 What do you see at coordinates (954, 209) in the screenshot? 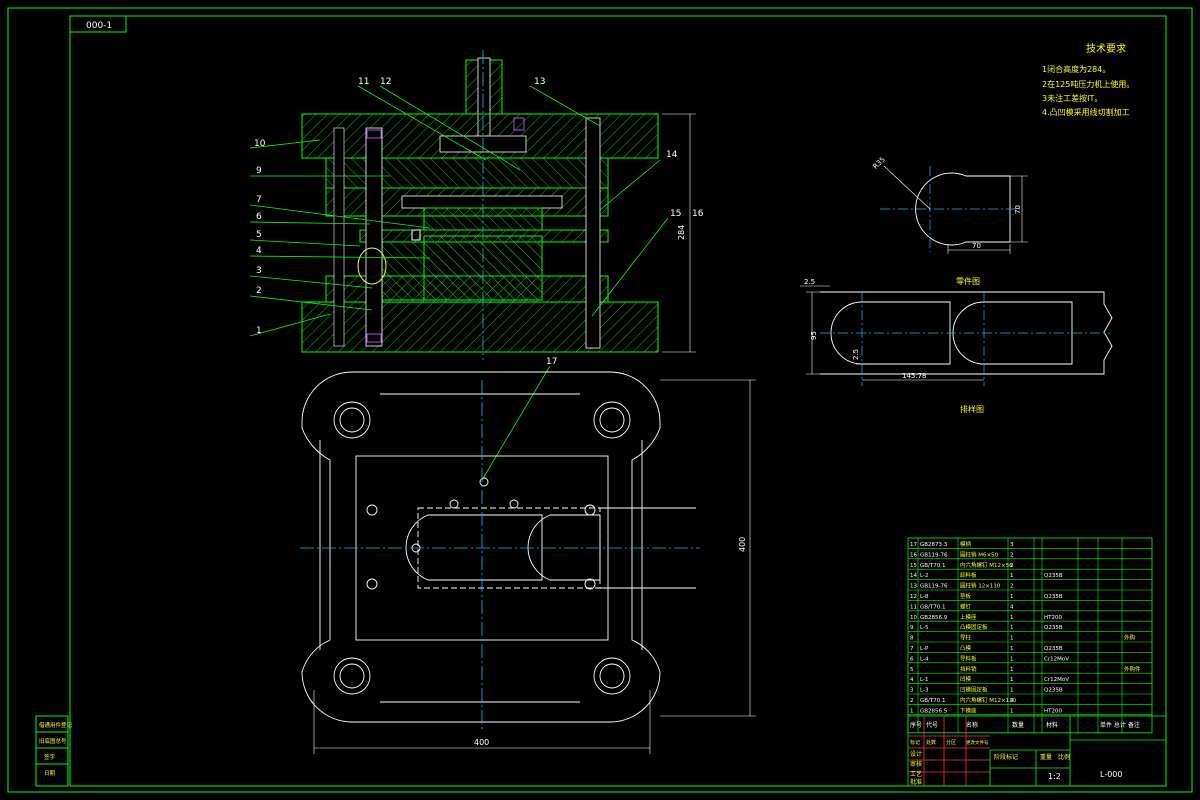
I see `part-drawing` at bounding box center [954, 209].